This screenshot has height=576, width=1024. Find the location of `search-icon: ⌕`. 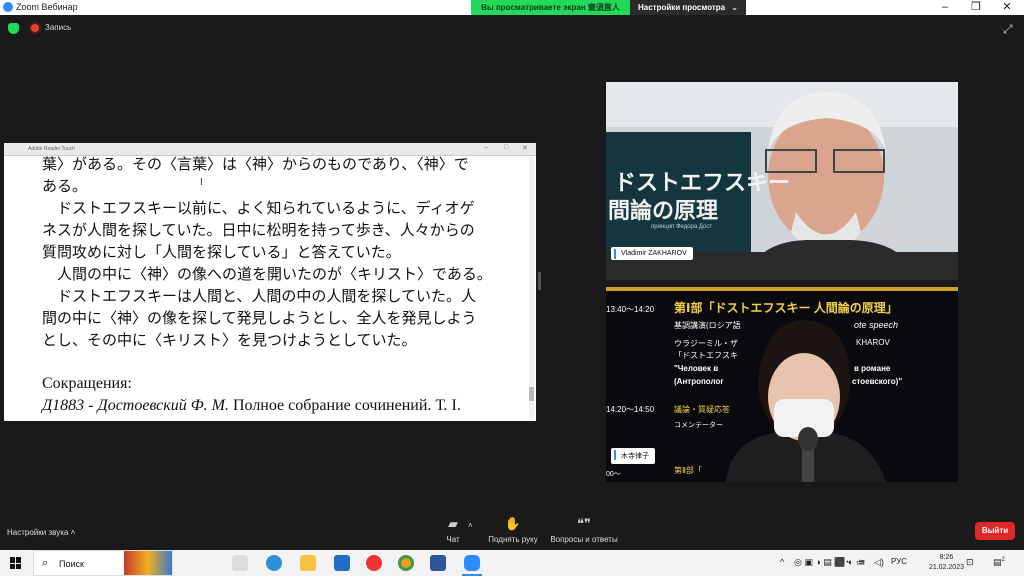

search-icon: ⌕ is located at coordinates (45, 563).